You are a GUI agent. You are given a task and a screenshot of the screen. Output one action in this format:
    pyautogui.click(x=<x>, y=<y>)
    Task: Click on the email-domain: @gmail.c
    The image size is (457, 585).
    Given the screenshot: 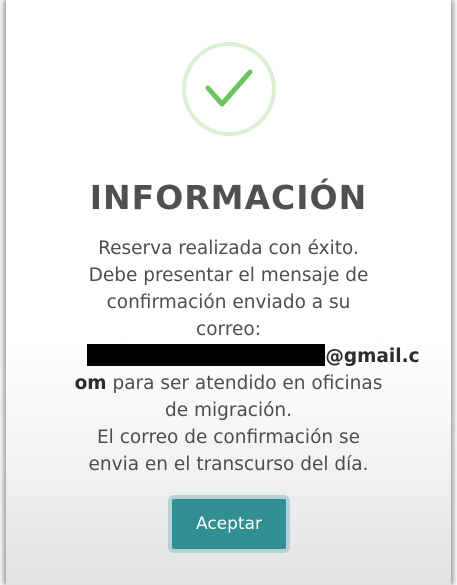 What is the action you would take?
    pyautogui.click(x=372, y=356)
    